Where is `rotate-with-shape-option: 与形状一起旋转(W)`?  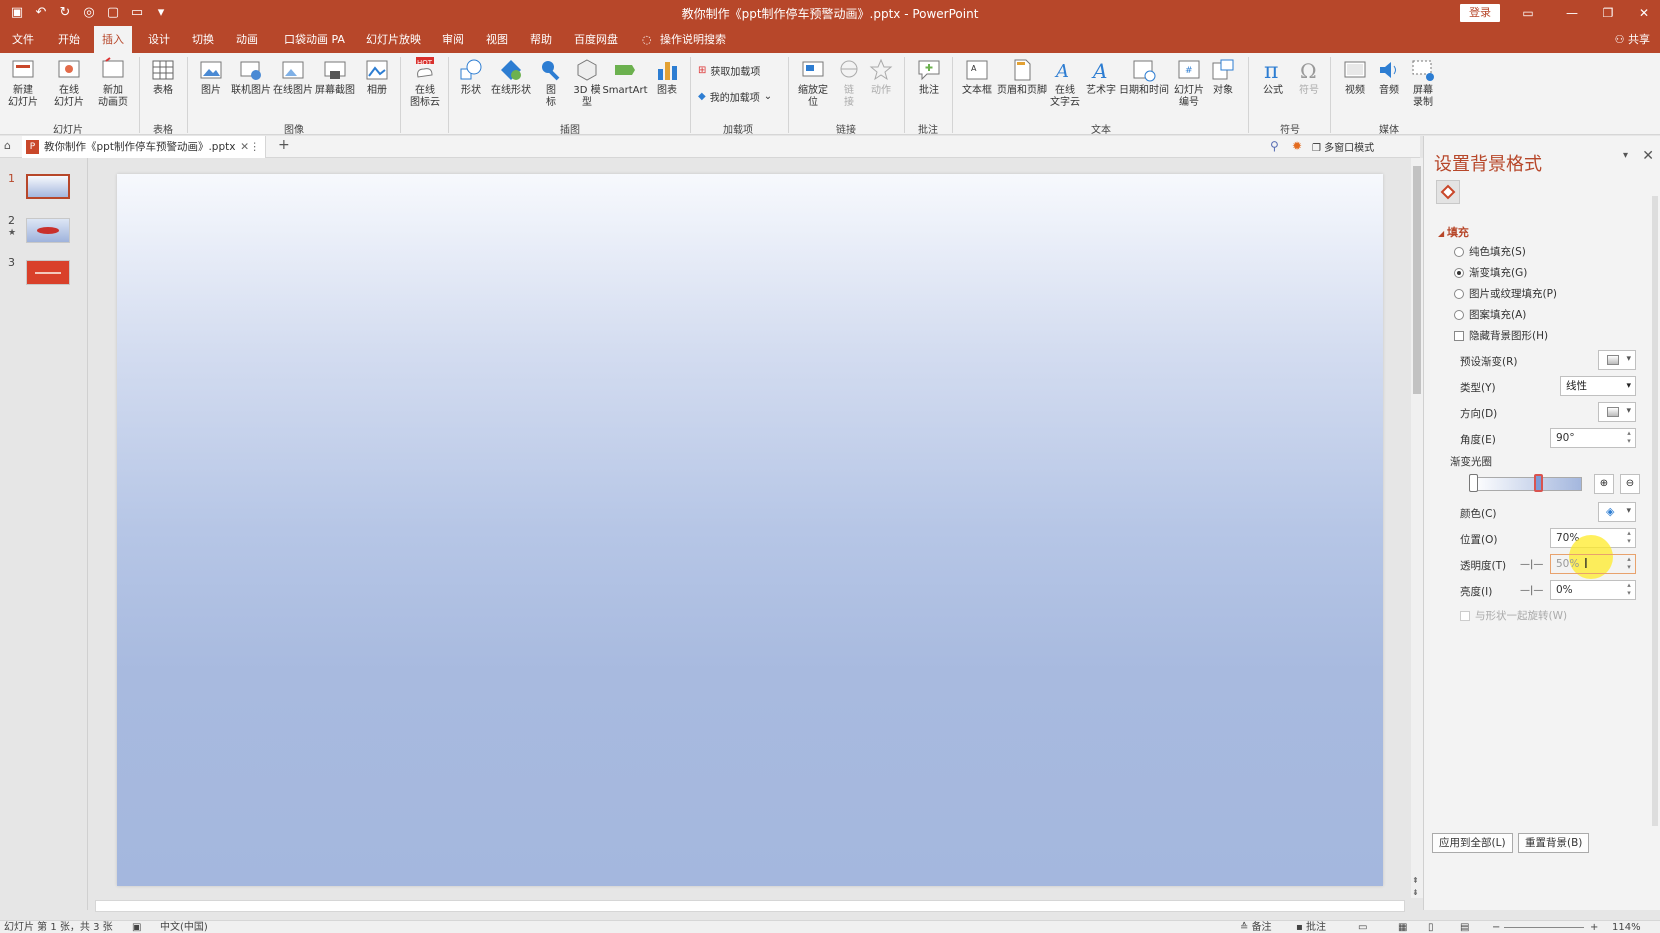
rotate-with-shape-option: 与形状一起旋转(W) is located at coordinates (1513, 615).